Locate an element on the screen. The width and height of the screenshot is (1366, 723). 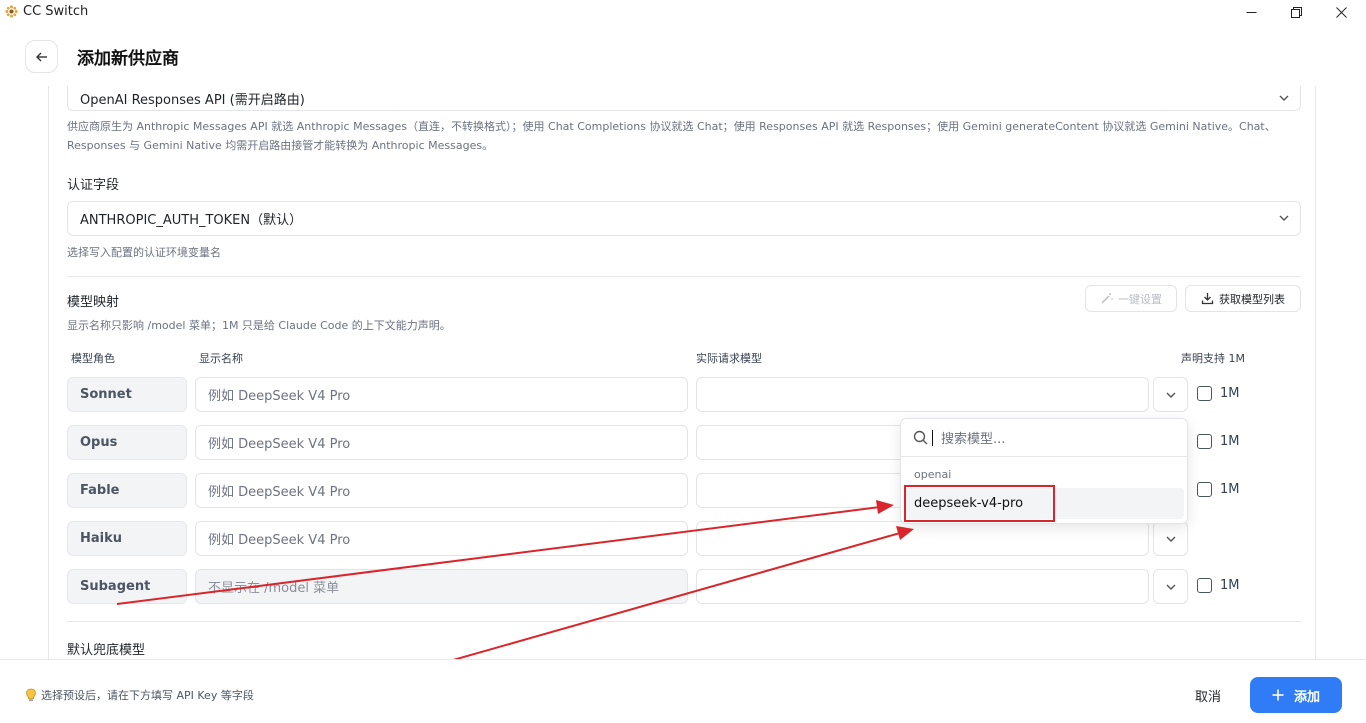
display-name-input-disabled: 不显示在 /model 菜单 is located at coordinates (441, 586).